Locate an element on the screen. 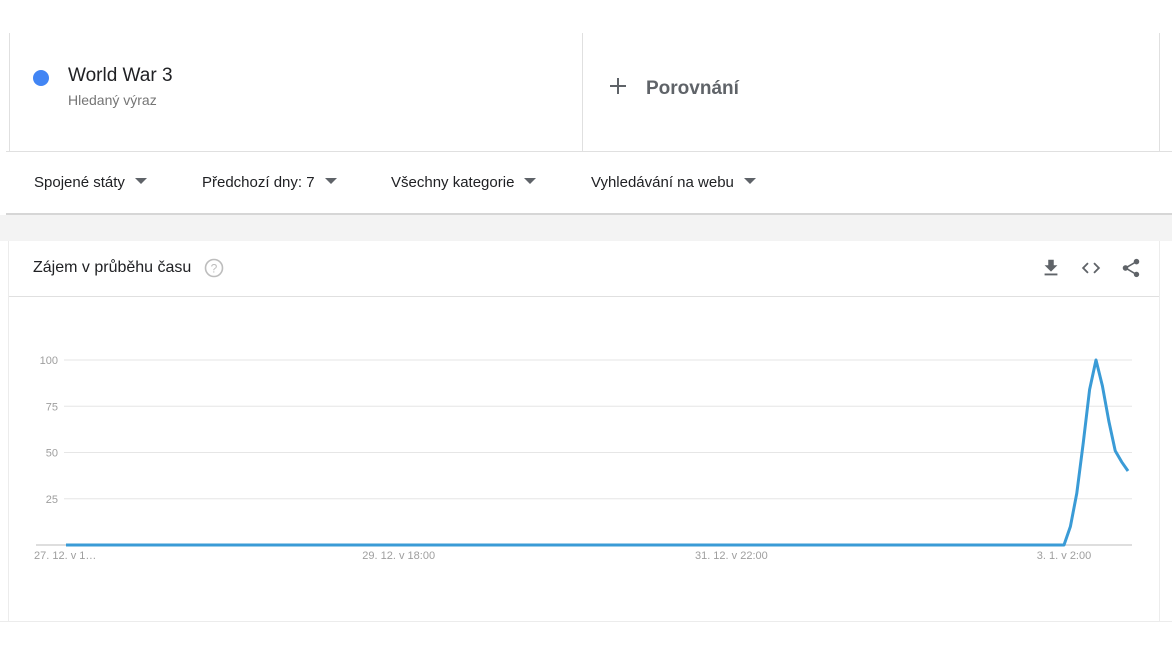 This screenshot has width=1172, height=659. y-tick-label: 100 is located at coordinates (49, 361).